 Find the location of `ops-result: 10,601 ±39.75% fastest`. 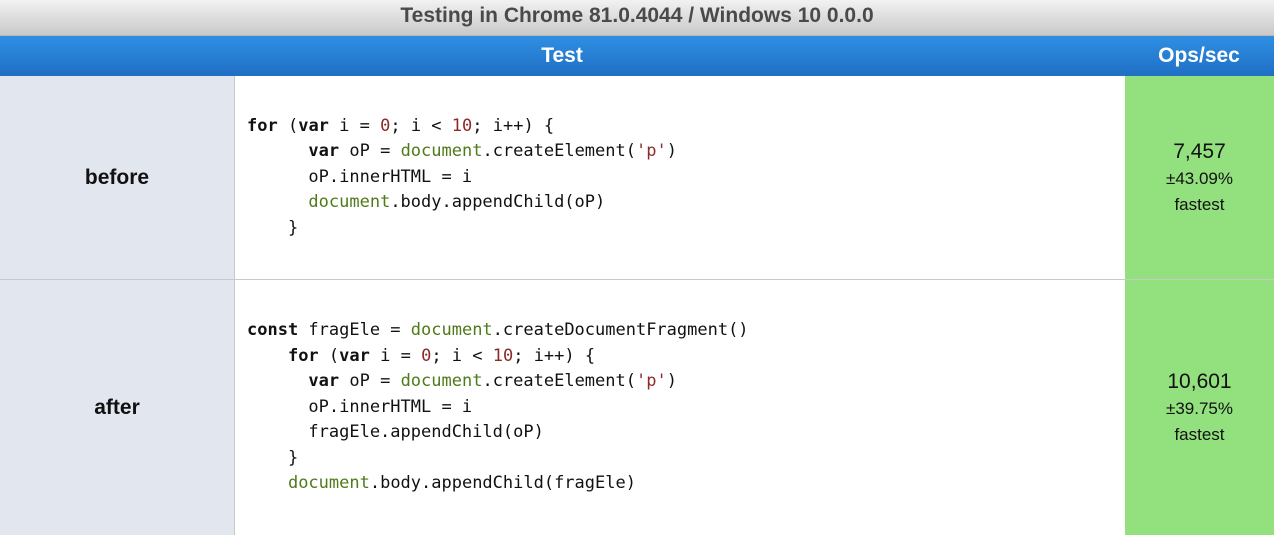

ops-result: 10,601 ±39.75% fastest is located at coordinates (1199, 407).